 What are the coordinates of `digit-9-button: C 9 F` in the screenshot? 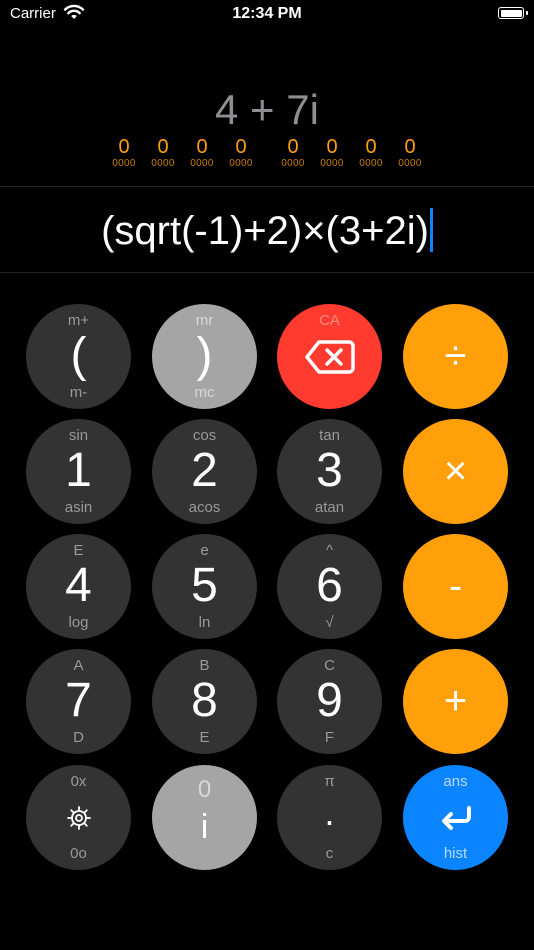 It's located at (329, 701).